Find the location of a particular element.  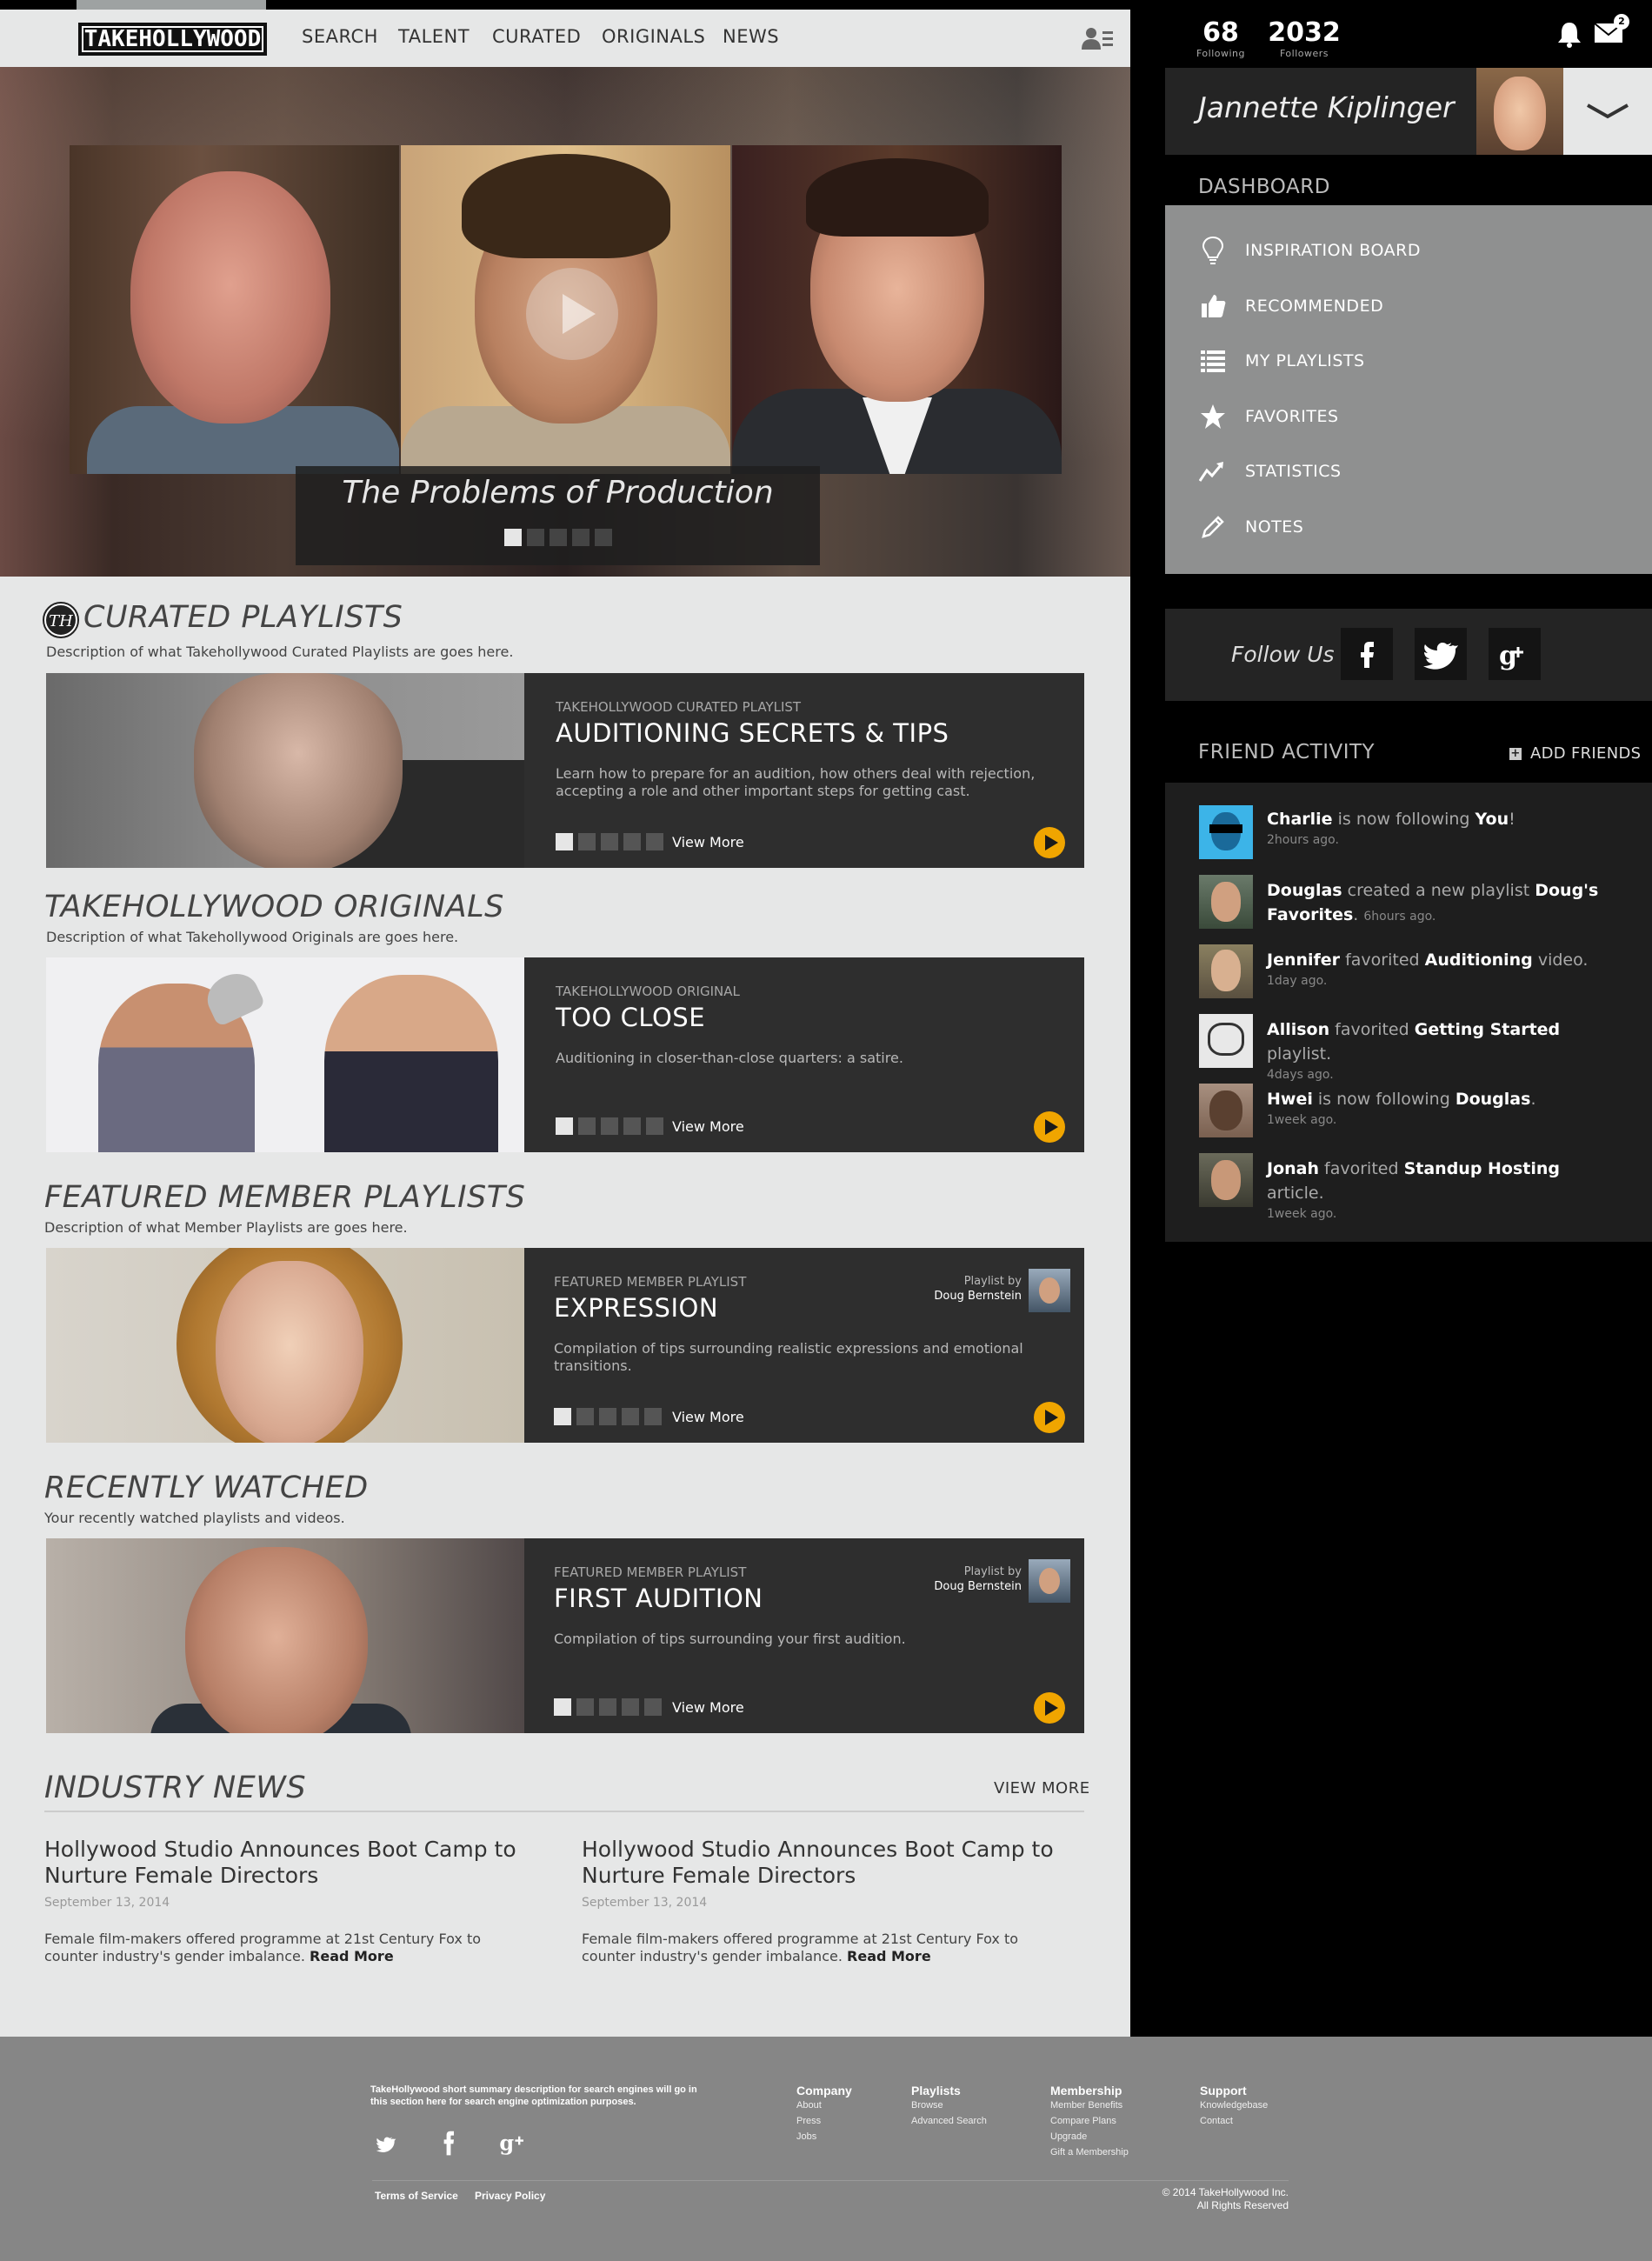

dashboard-item-notes: NOTES is located at coordinates (1250, 527).